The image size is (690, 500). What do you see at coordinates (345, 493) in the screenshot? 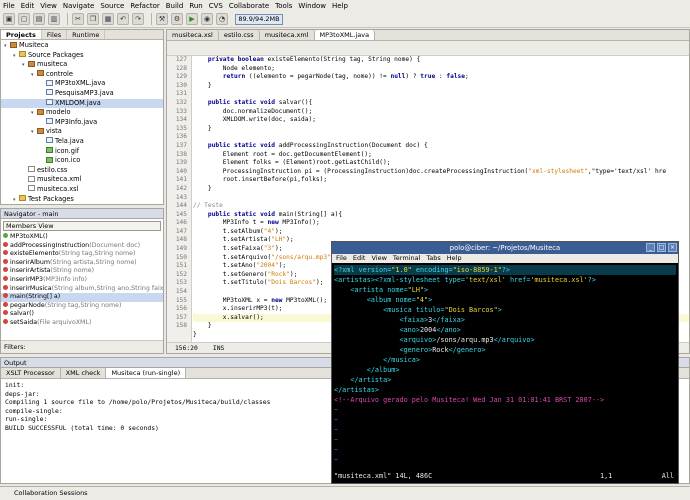
I see `collaboration-sessions-bar: Collaboration Sessions` at bounding box center [345, 493].